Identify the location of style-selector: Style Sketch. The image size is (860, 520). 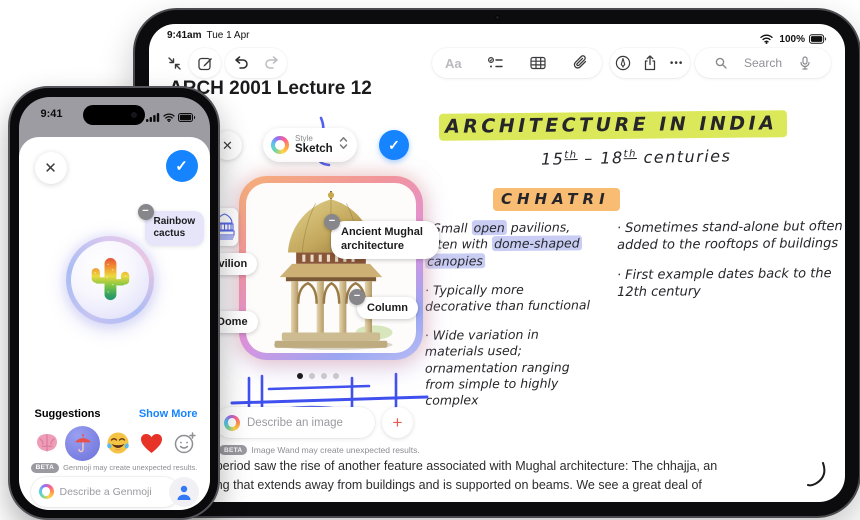
(310, 145).